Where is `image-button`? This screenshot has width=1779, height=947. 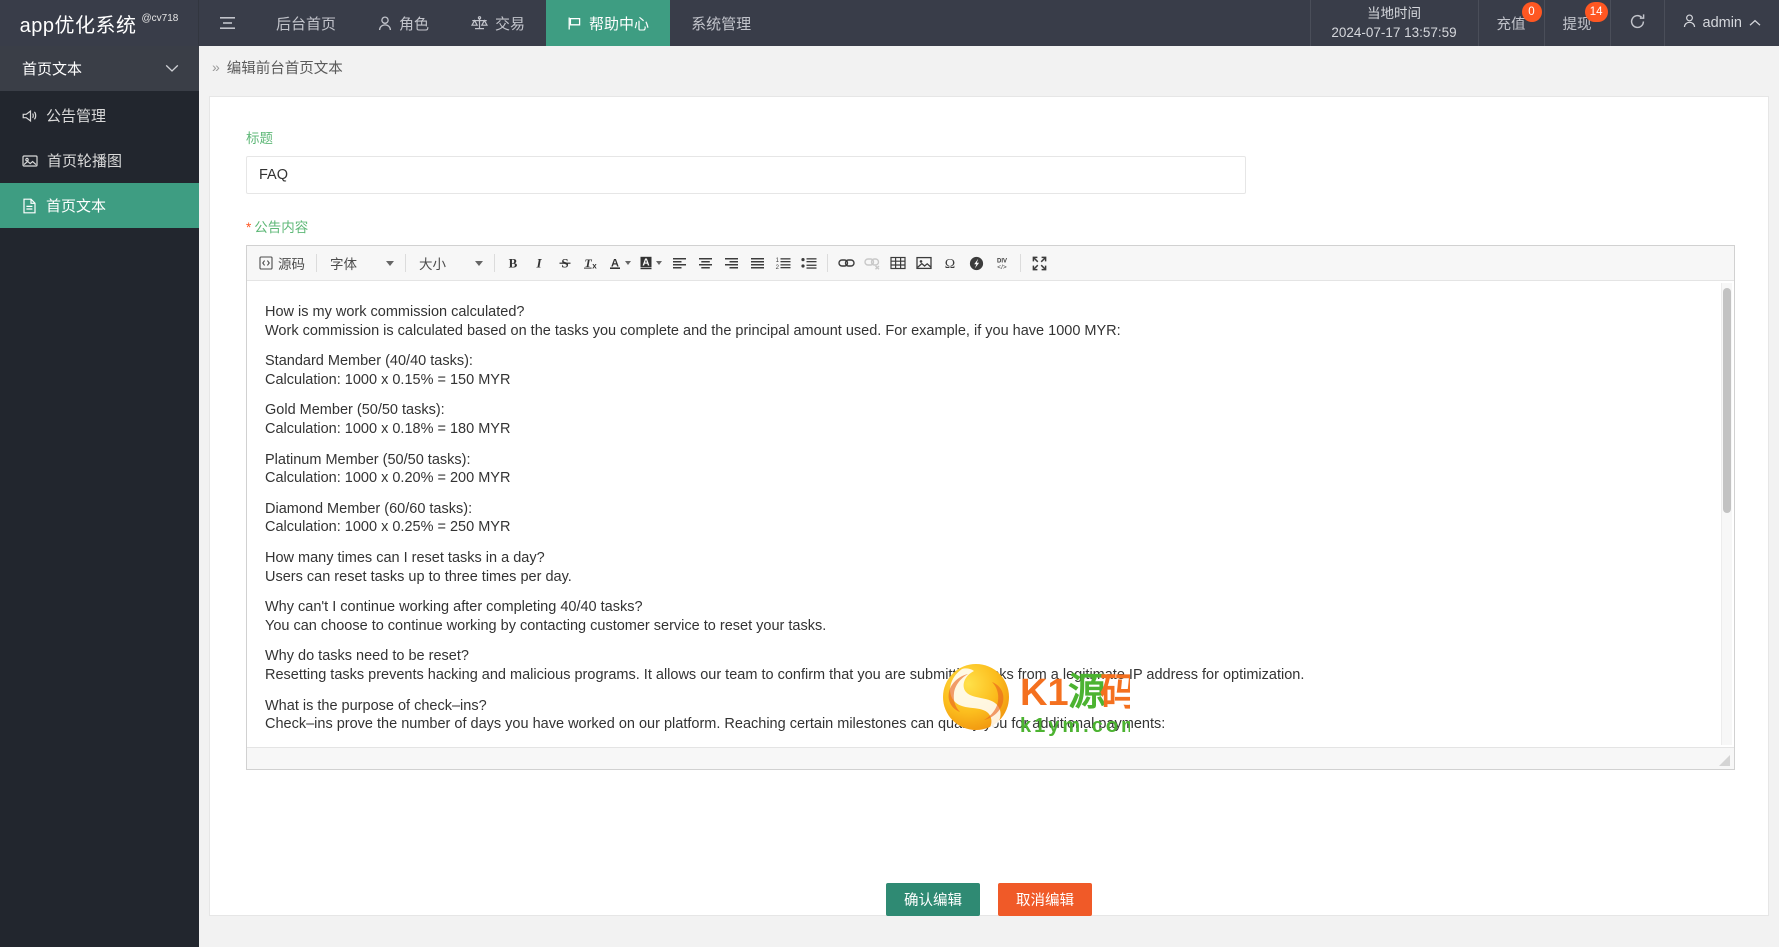 image-button is located at coordinates (924, 263).